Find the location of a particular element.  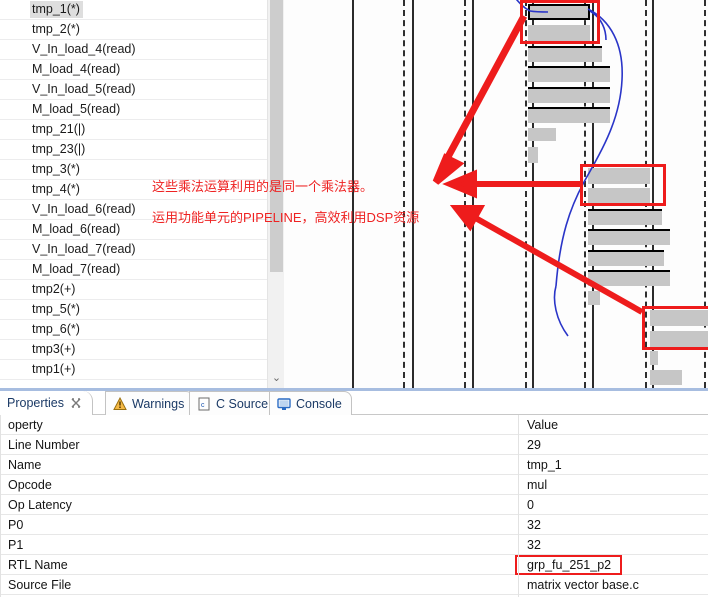

table-row: P1 32 is located at coordinates (354, 545).